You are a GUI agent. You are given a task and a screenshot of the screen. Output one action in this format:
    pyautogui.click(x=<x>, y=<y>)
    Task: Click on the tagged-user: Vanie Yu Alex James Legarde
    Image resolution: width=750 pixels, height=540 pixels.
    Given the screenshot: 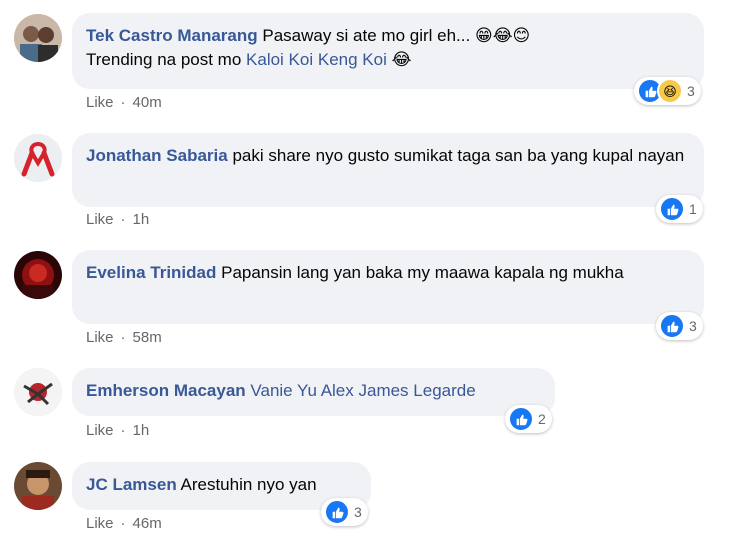 What is the action you would take?
    pyautogui.click(x=362, y=390)
    